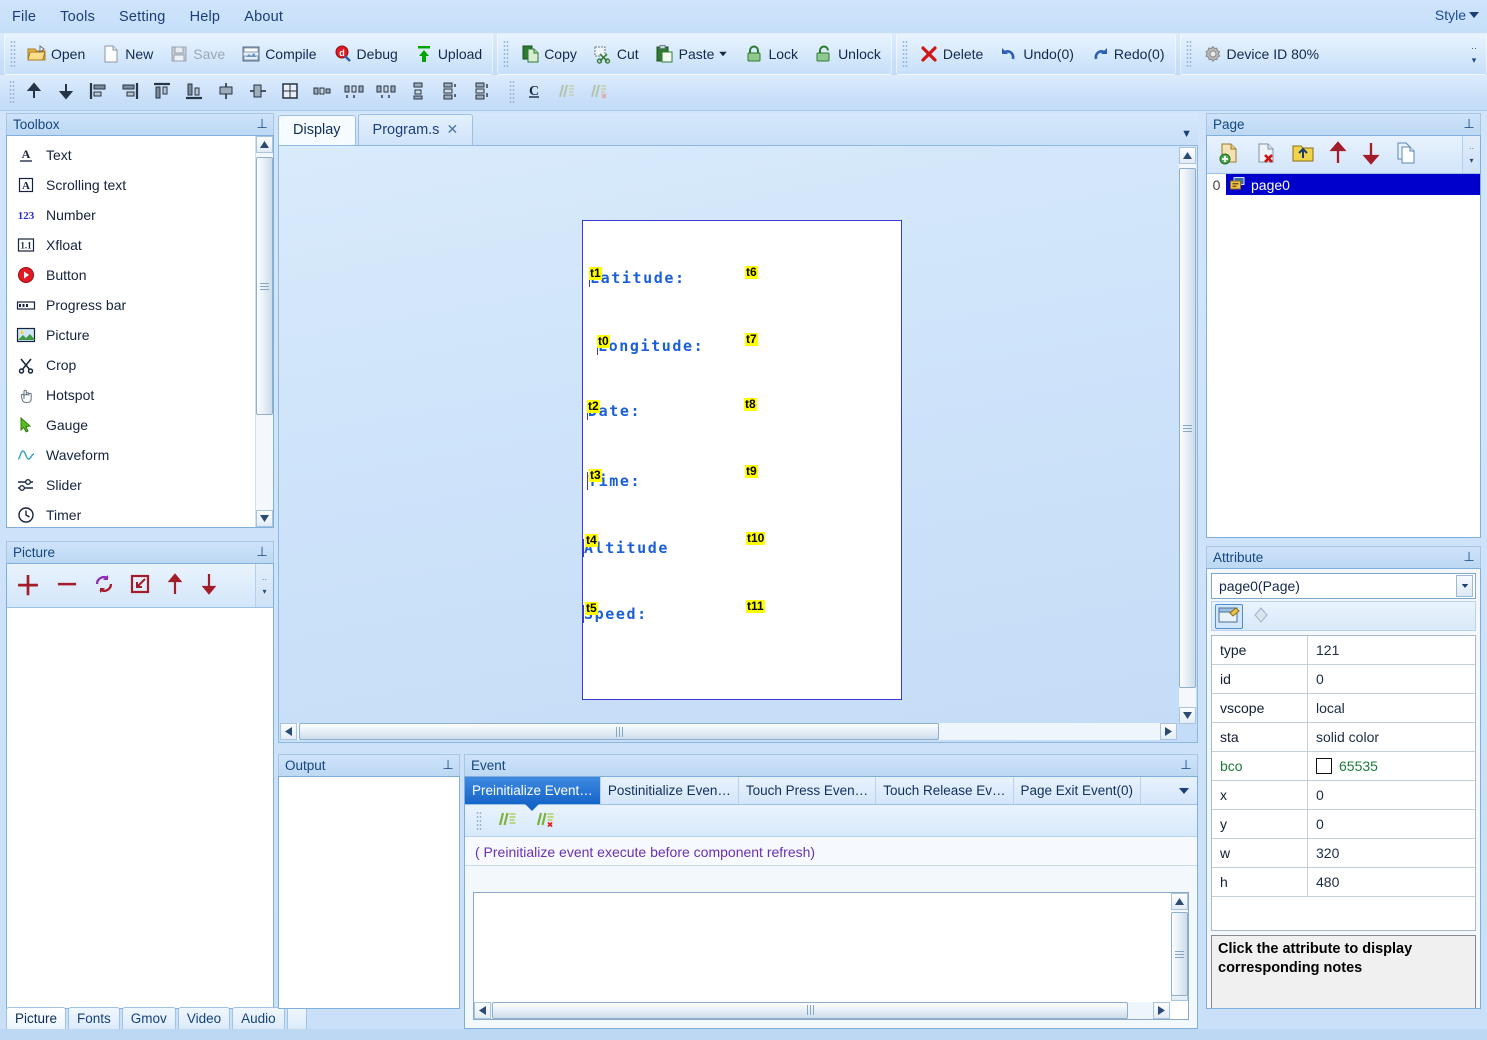  Describe the element at coordinates (133, 365) in the screenshot. I see `toolbox-item-crop: Crop` at that location.